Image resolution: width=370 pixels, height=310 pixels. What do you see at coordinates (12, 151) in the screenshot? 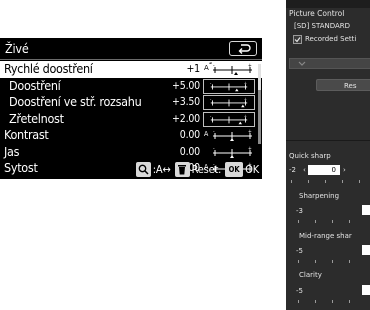
I see `row-label: Jas` at bounding box center [12, 151].